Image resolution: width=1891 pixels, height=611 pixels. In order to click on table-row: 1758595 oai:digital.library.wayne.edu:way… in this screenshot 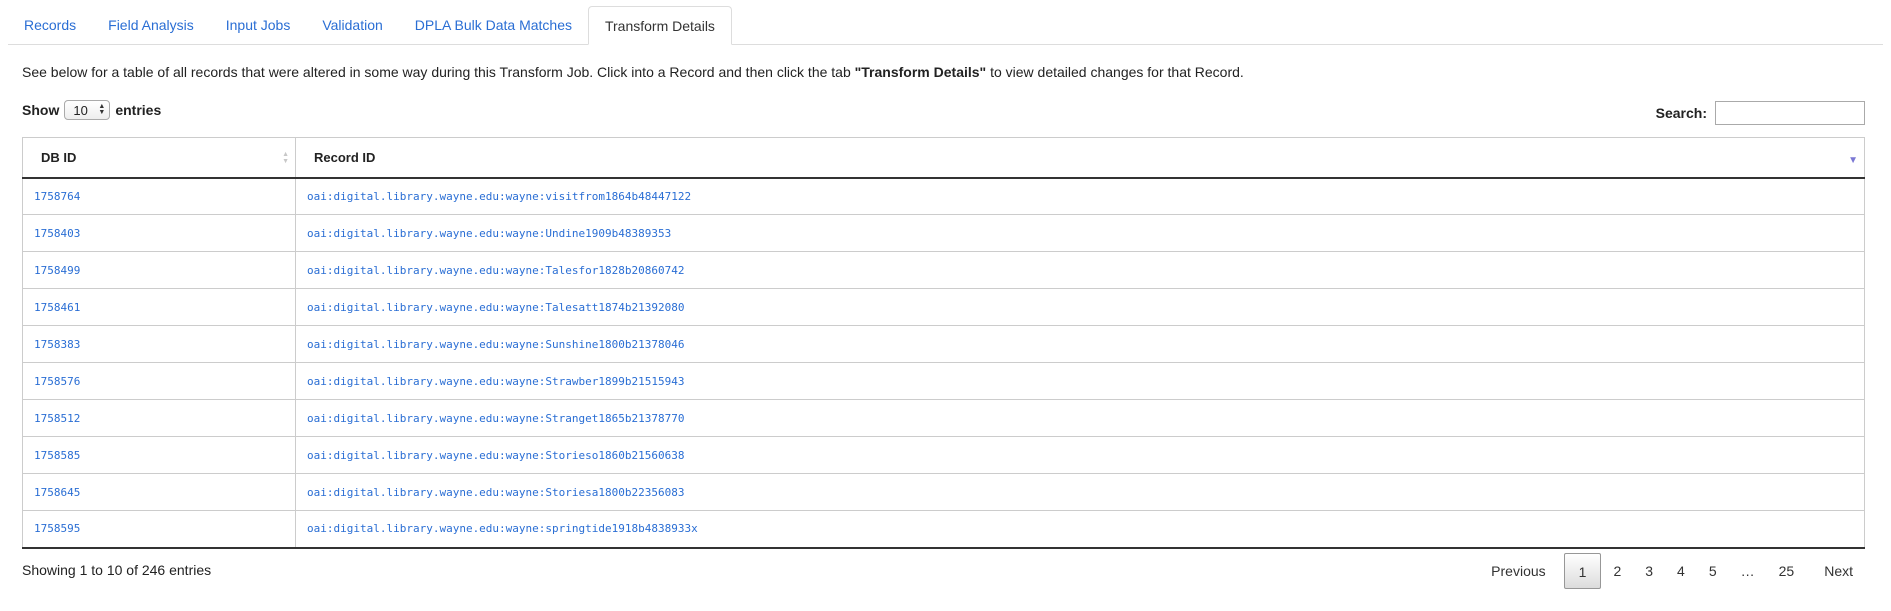, I will do `click(943, 529)`.